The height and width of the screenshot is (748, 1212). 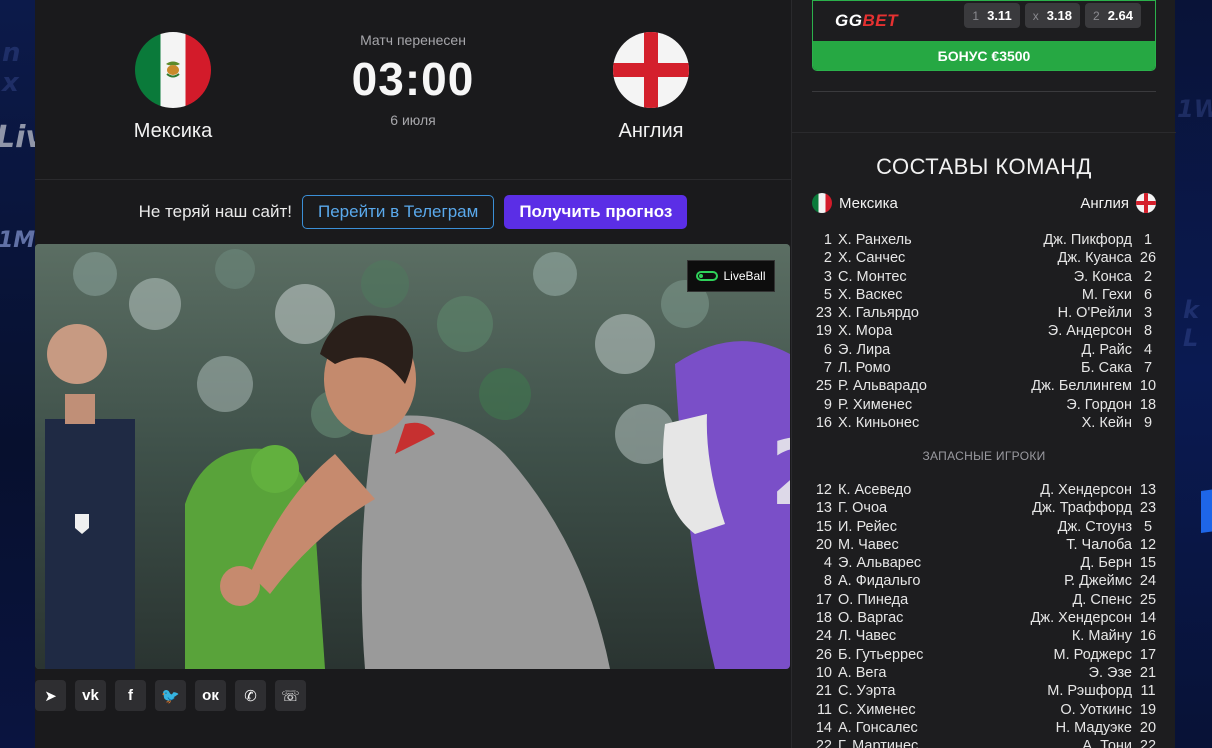 What do you see at coordinates (823, 743) in the screenshot?
I see `home-player-number: 22` at bounding box center [823, 743].